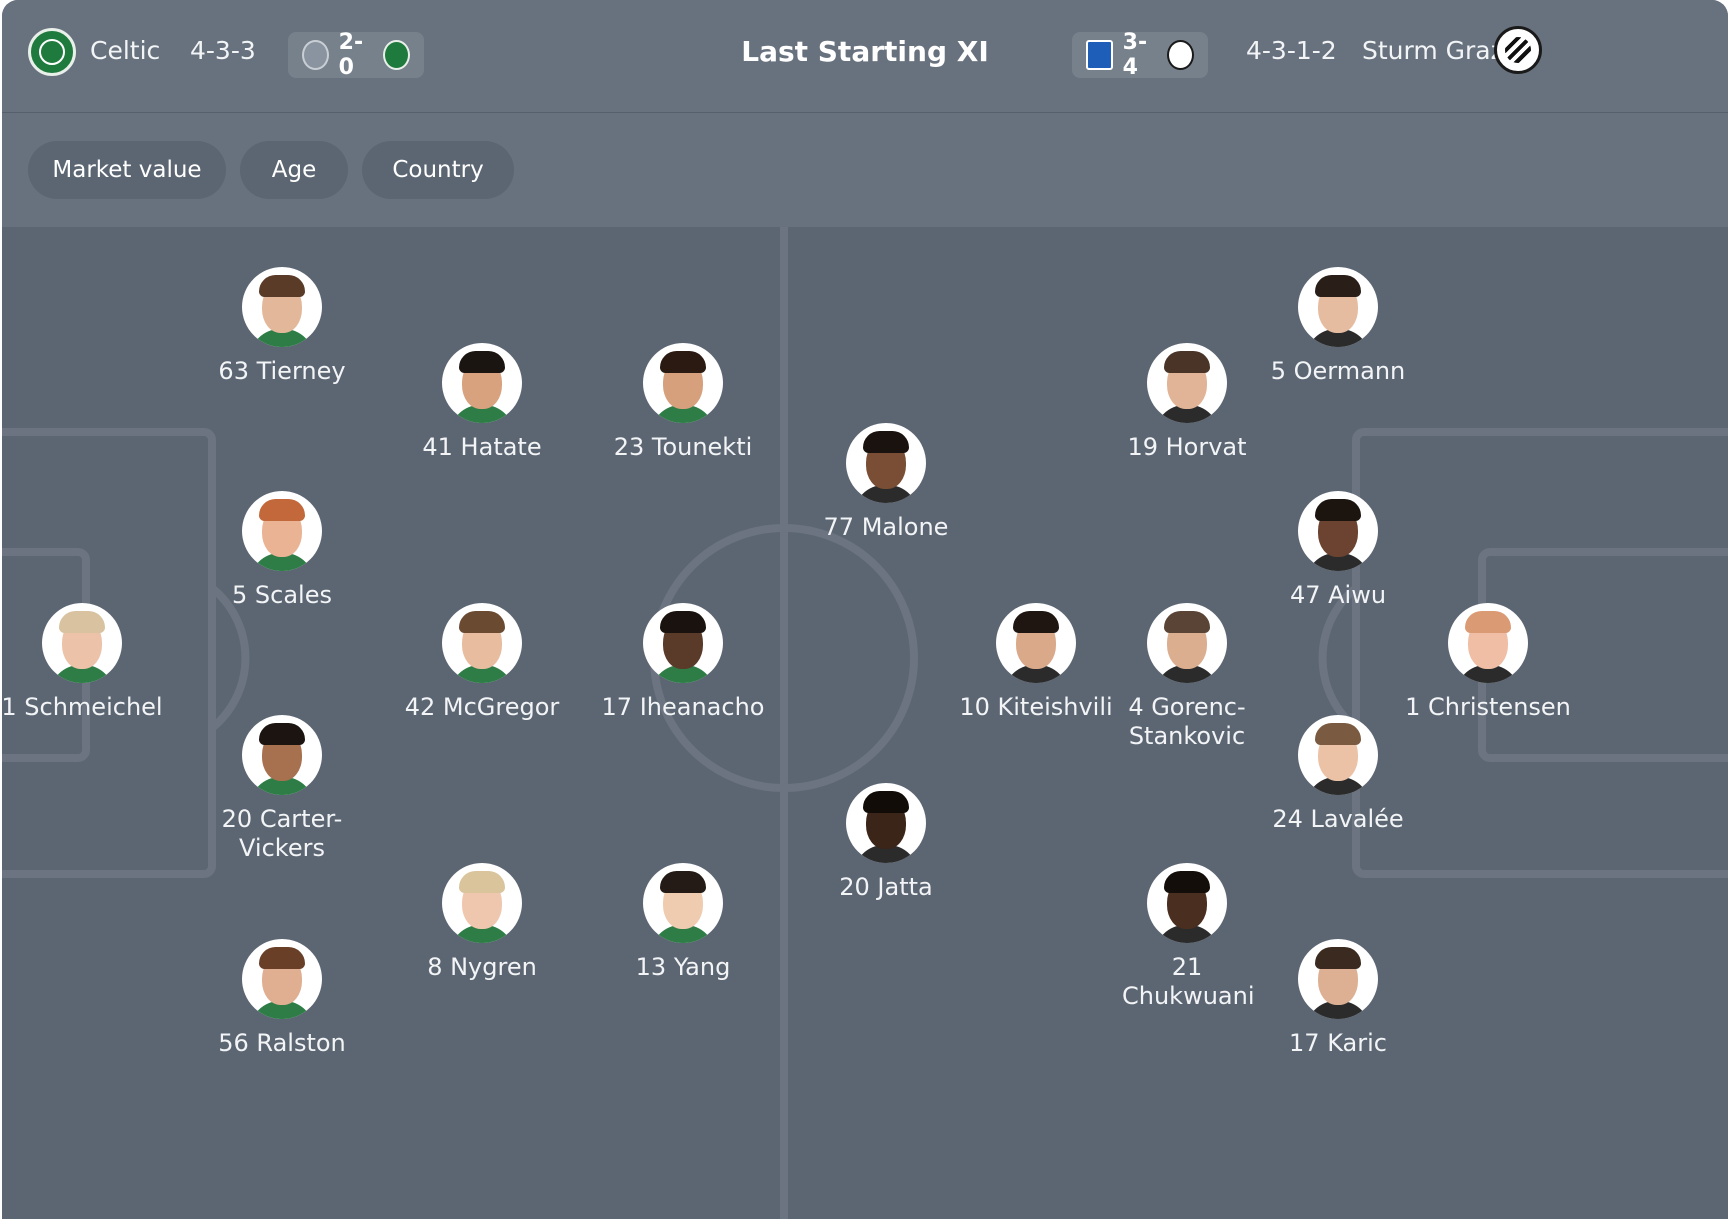  I want to click on player-card: 21 Chukwuani, so click(1188, 937).